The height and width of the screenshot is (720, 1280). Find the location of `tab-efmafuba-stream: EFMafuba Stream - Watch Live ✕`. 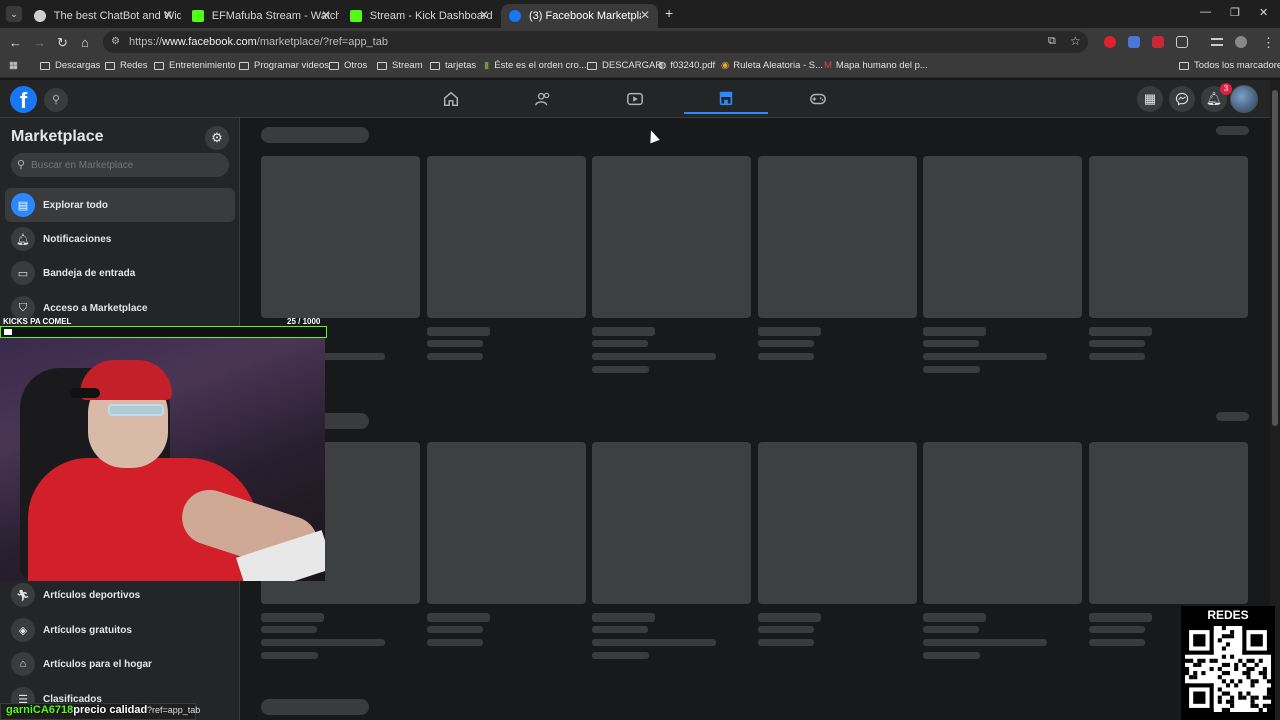

tab-efmafuba-stream: EFMafuba Stream - Watch Live ✕ is located at coordinates (261, 16).